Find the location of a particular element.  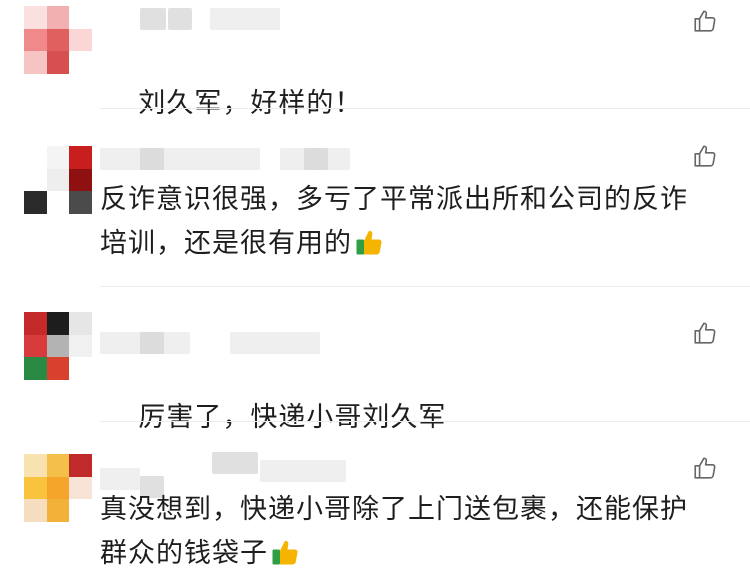

comment-text: 真没想到，快递小哥除了上门送包裹，还能保护群众的钱袋子 is located at coordinates (394, 531).